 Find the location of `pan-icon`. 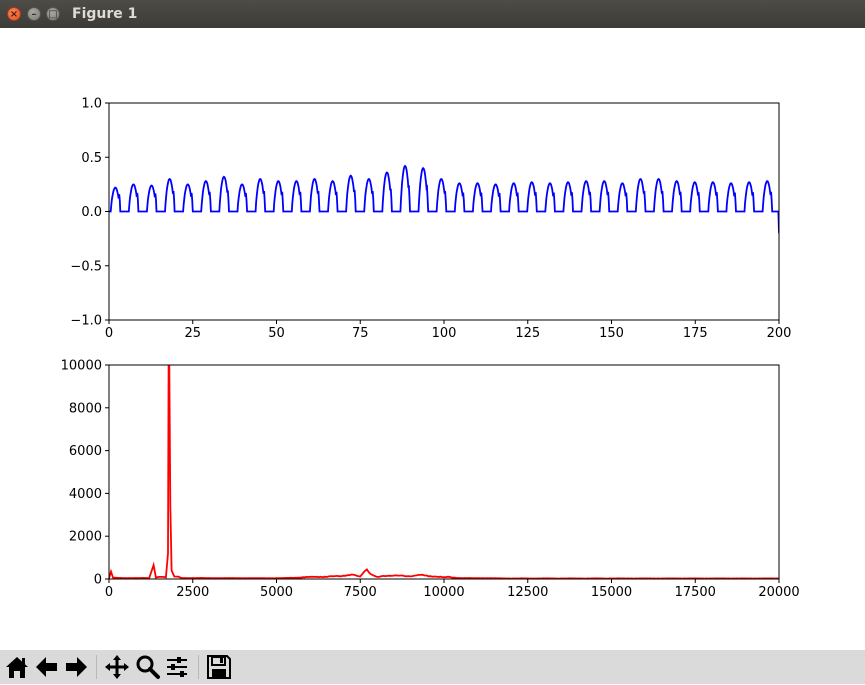

pan-icon is located at coordinates (117, 667).